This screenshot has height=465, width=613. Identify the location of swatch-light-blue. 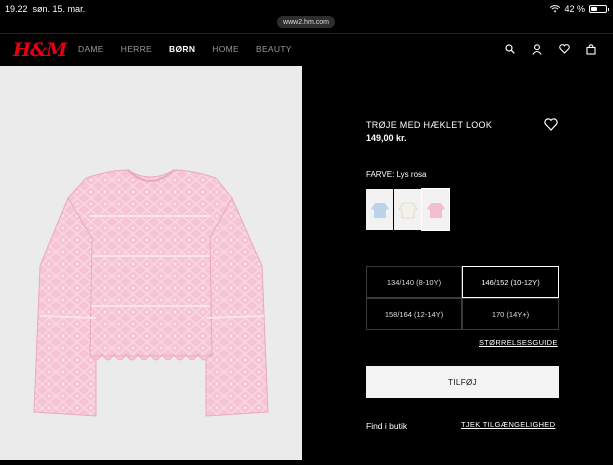
(379, 209).